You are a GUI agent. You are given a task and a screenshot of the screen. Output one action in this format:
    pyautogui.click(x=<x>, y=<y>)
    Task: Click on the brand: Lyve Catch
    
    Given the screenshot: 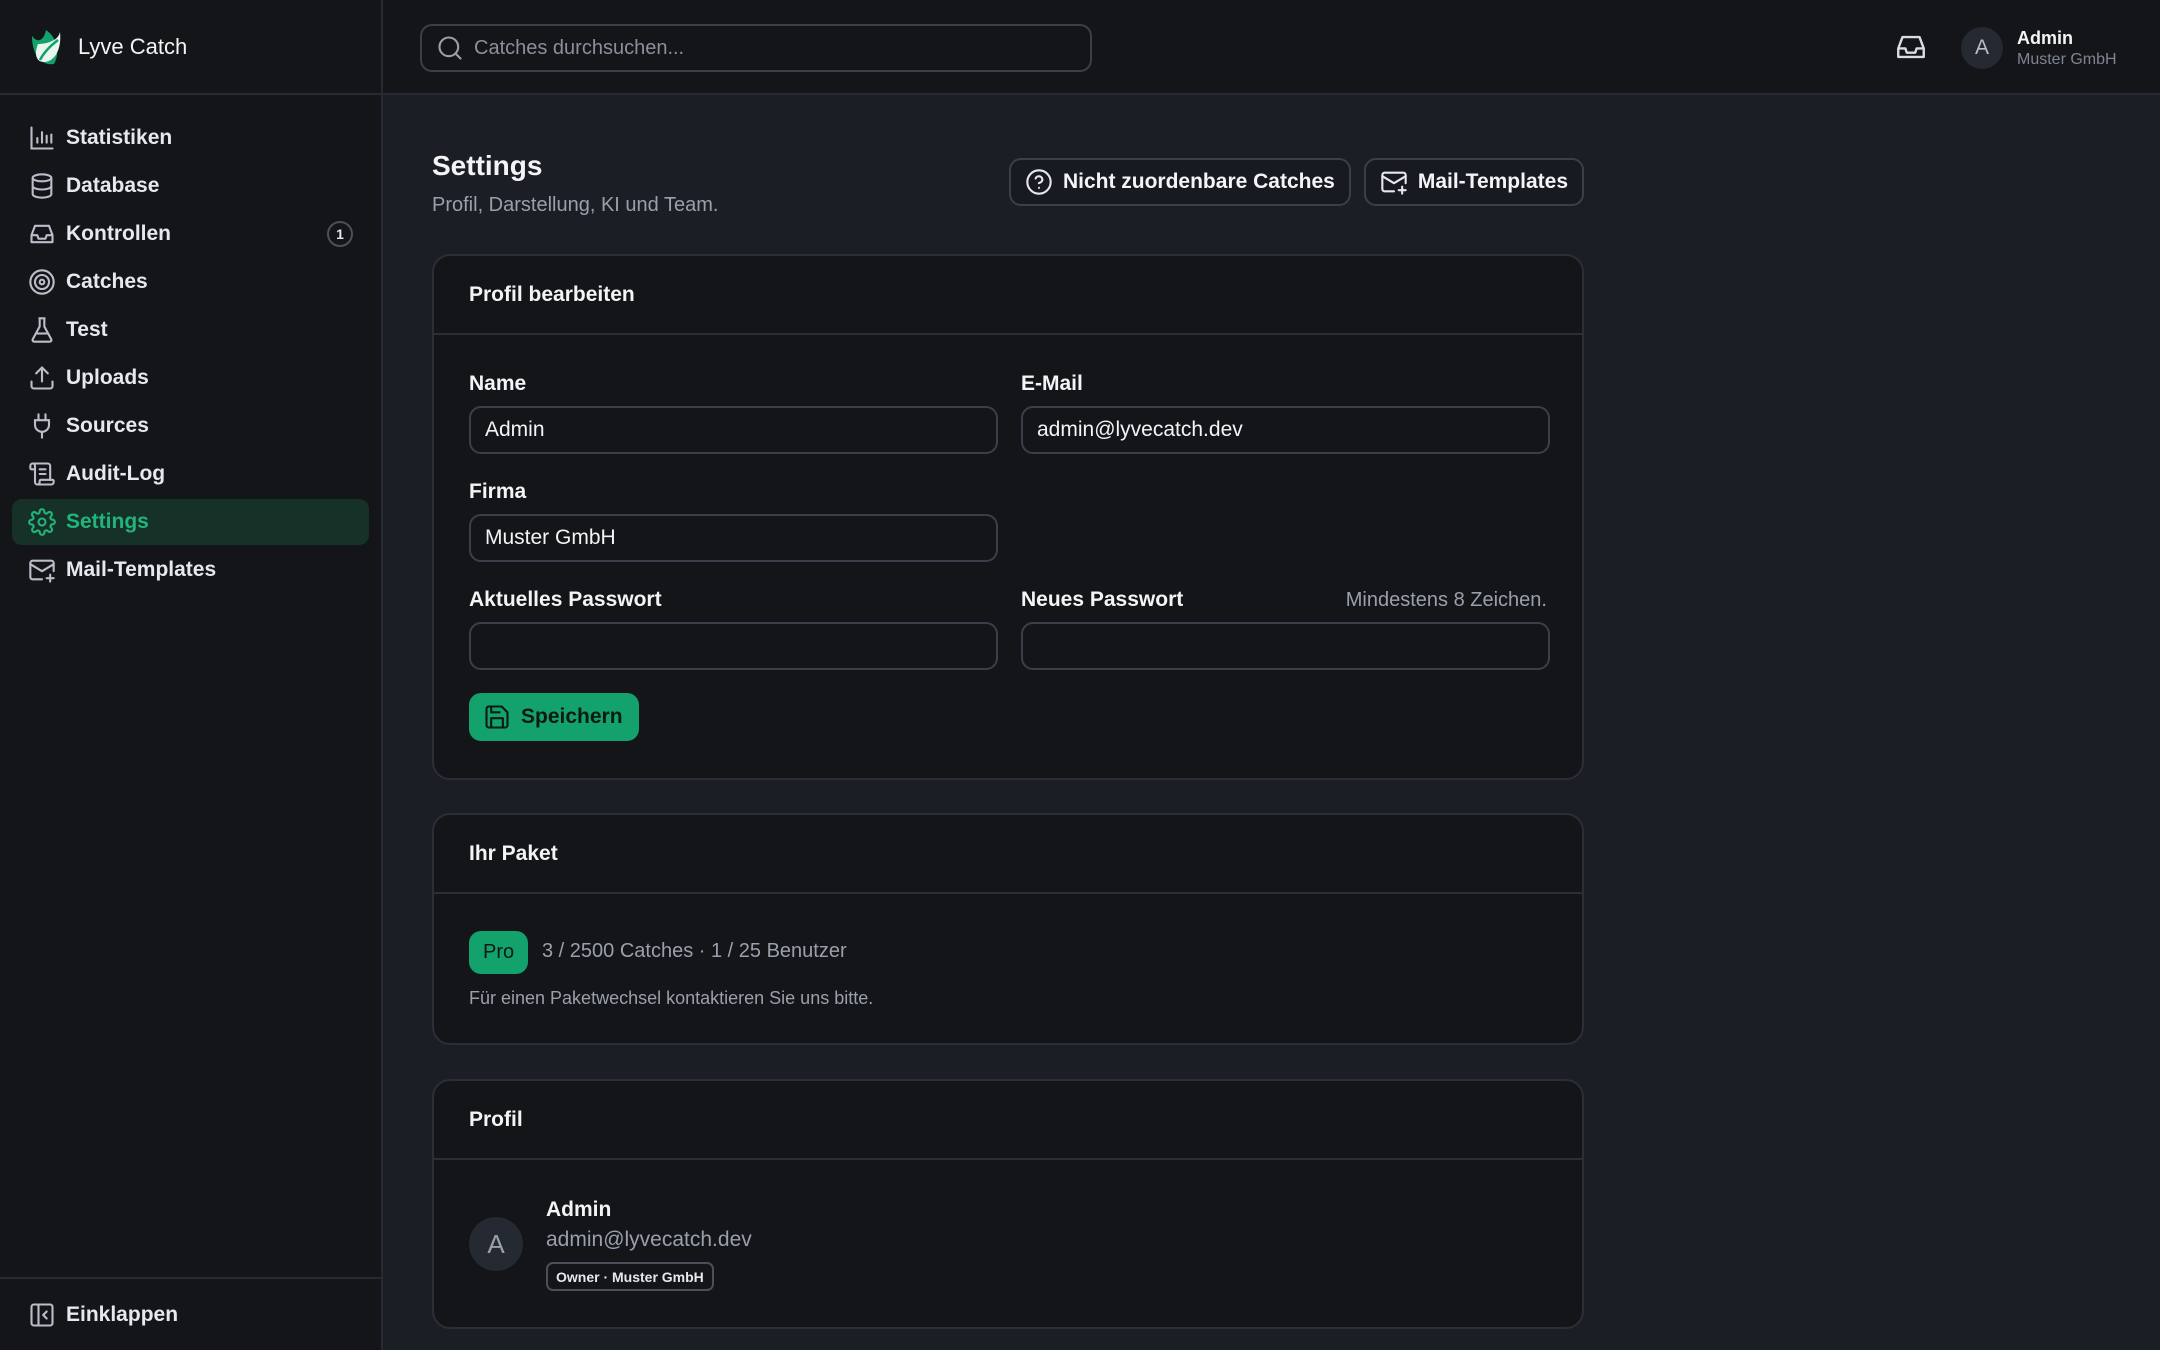 What is the action you would take?
    pyautogui.click(x=190, y=47)
    